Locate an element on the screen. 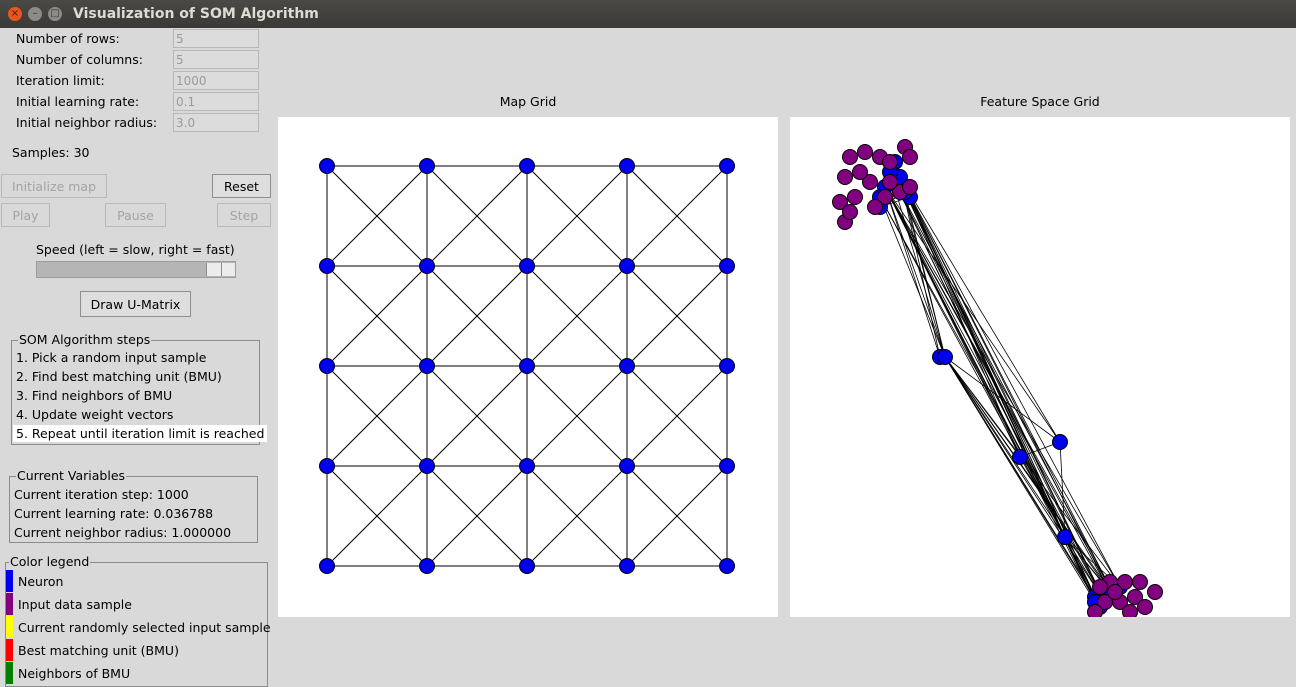 The height and width of the screenshot is (687, 1296). step-item: 3. Find neighbors of BMU is located at coordinates (94, 395).